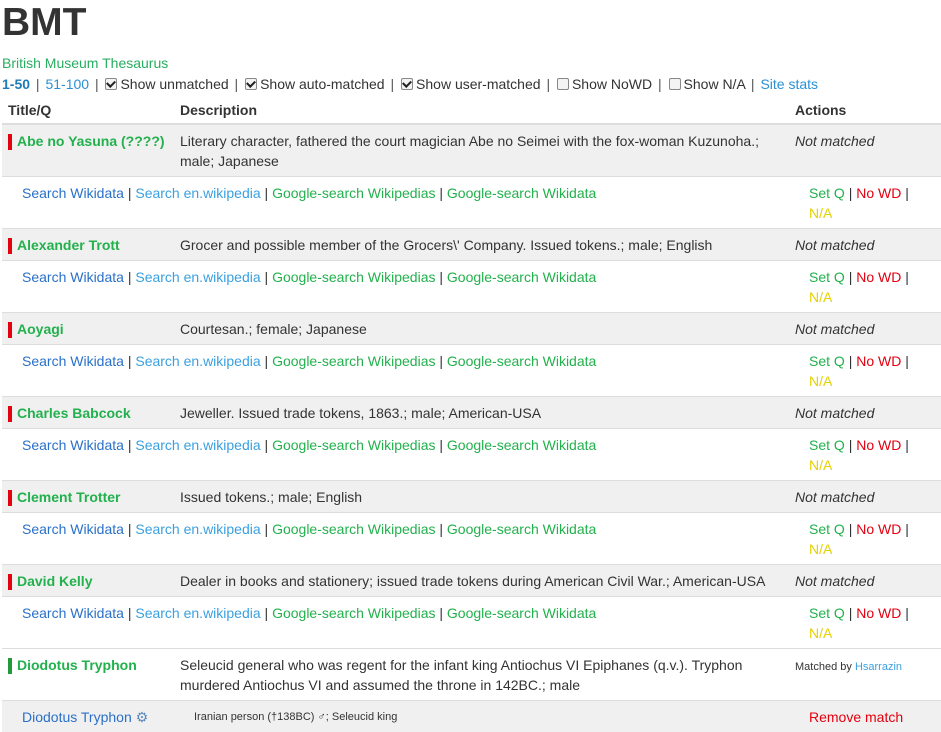 The image size is (941, 732). What do you see at coordinates (77, 665) in the screenshot?
I see `entry-name-link: Diodotus Tryphon` at bounding box center [77, 665].